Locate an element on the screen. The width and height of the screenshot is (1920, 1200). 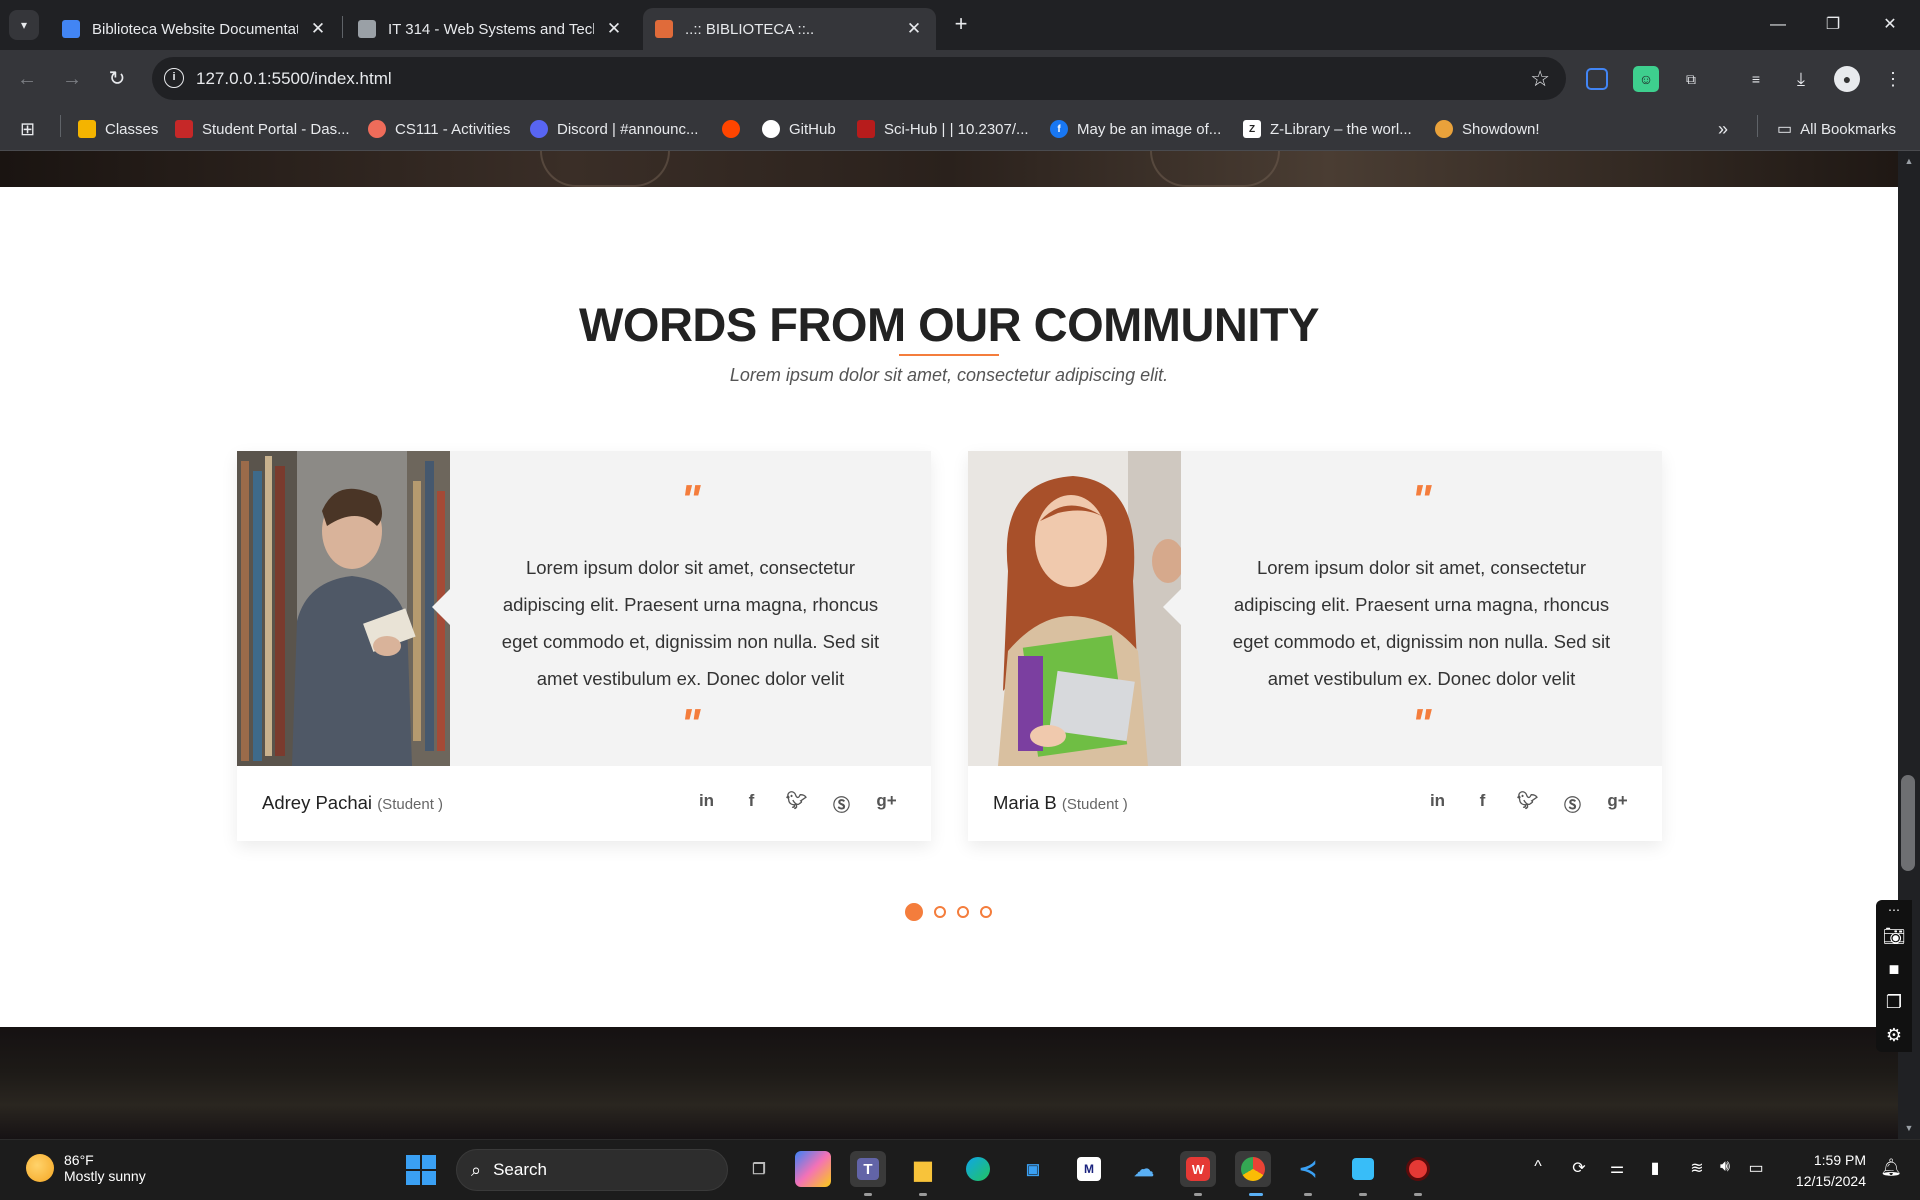
tab-biblioteca: ..:: BIBLIOTECA ::.. ✕ is located at coordinates (789, 29).